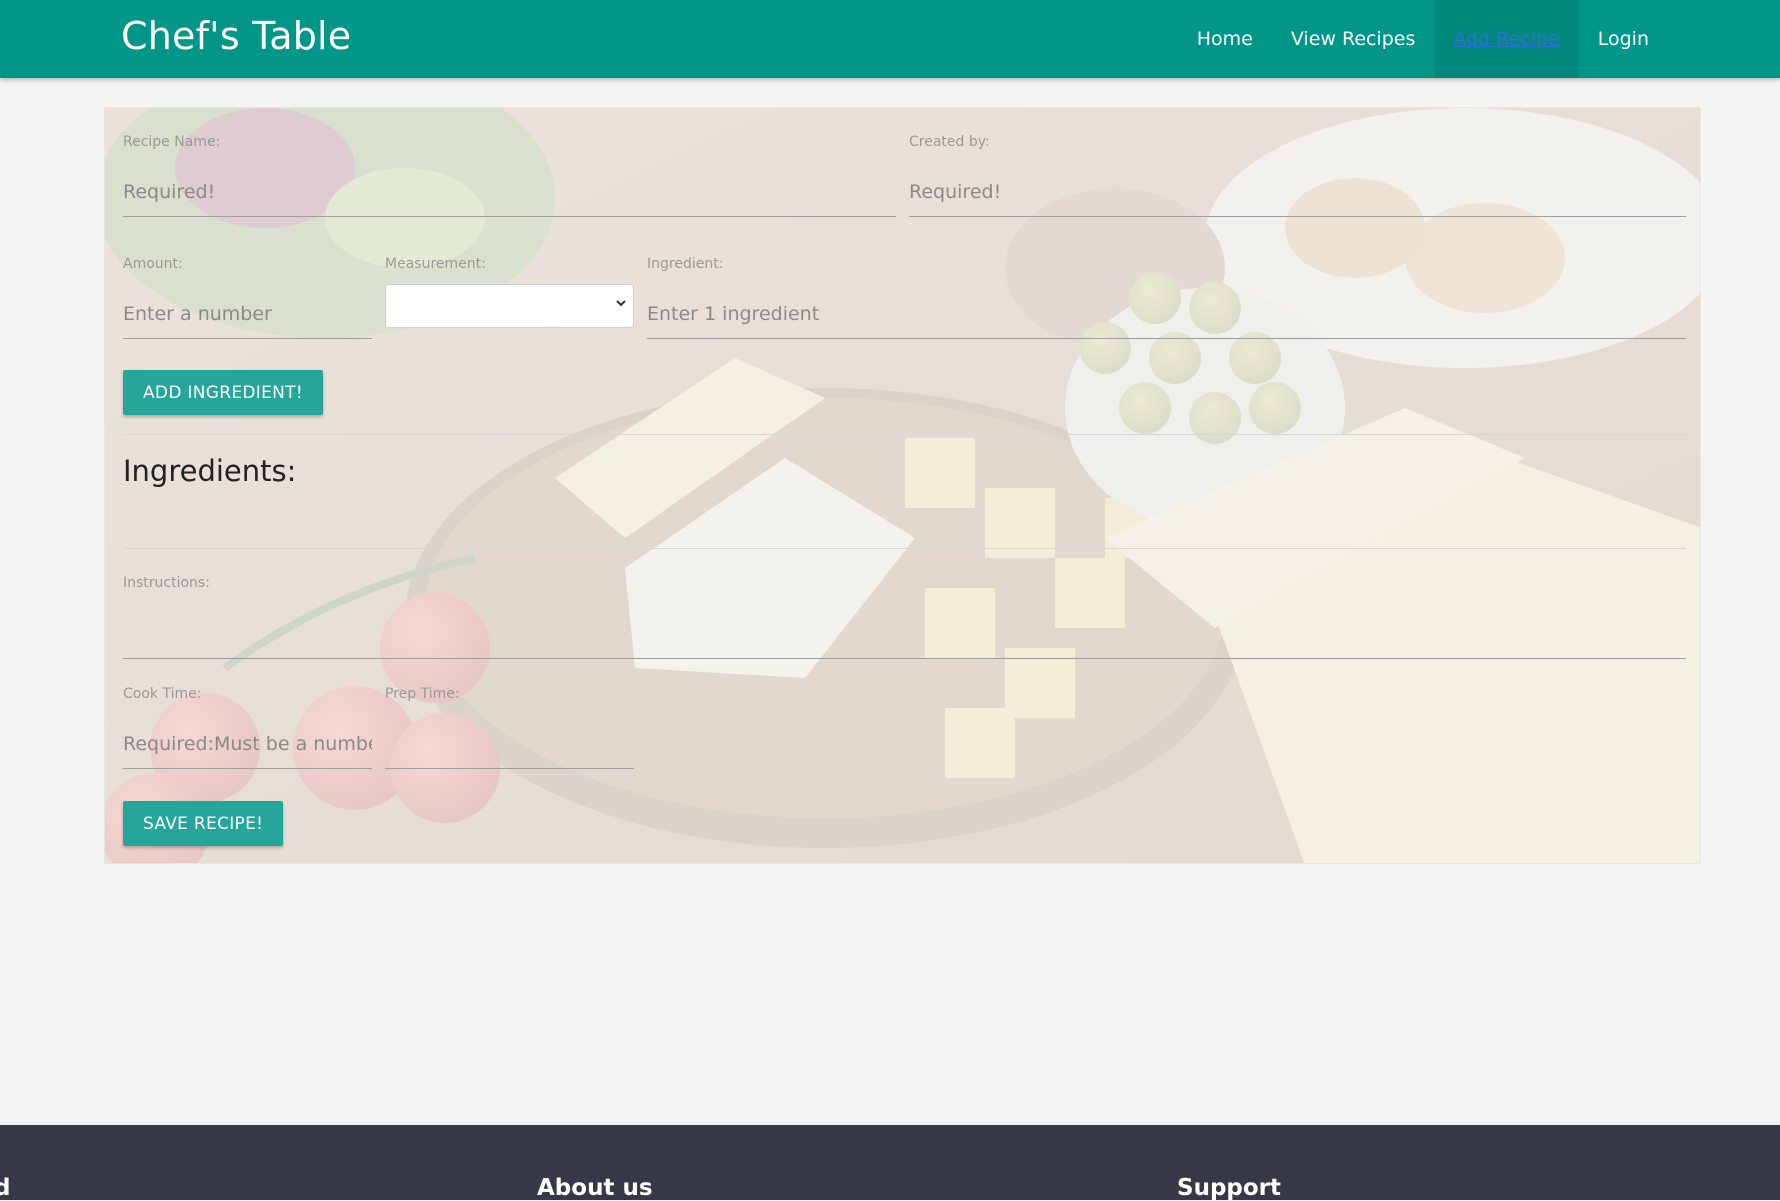 This screenshot has width=1780, height=1201. Describe the element at coordinates (890, 1163) in the screenshot. I see `footer: d About us Support` at that location.